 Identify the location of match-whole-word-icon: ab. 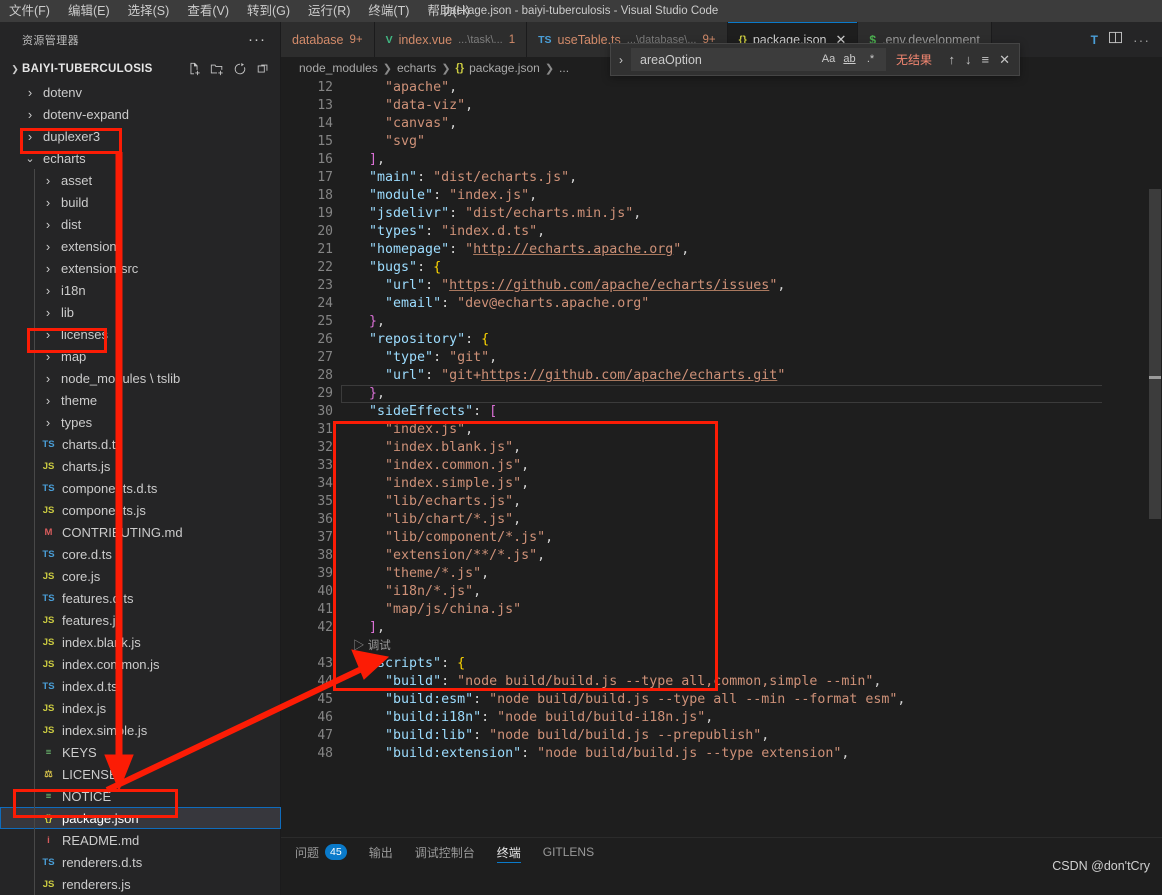
(849, 59).